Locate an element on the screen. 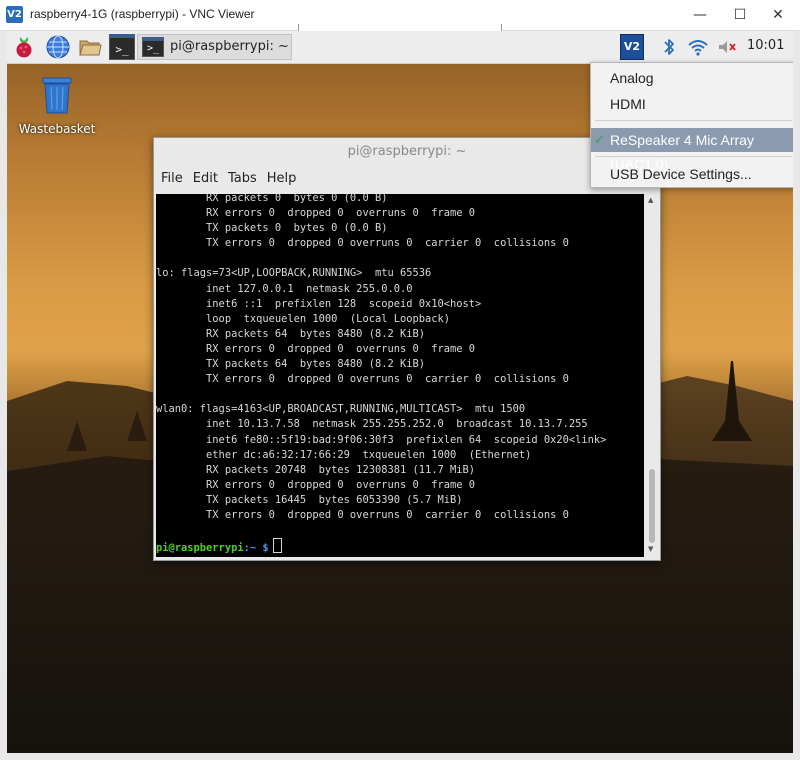  menu-item-label: Analog is located at coordinates (632, 78).